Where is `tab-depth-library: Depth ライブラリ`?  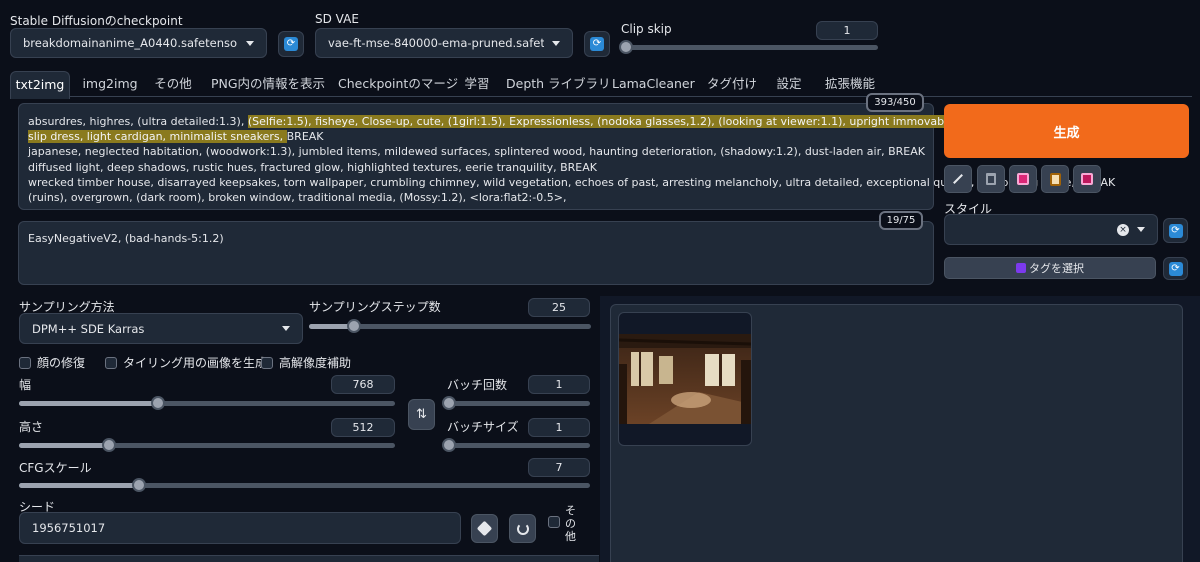 tab-depth-library: Depth ライブラリ is located at coordinates (558, 84).